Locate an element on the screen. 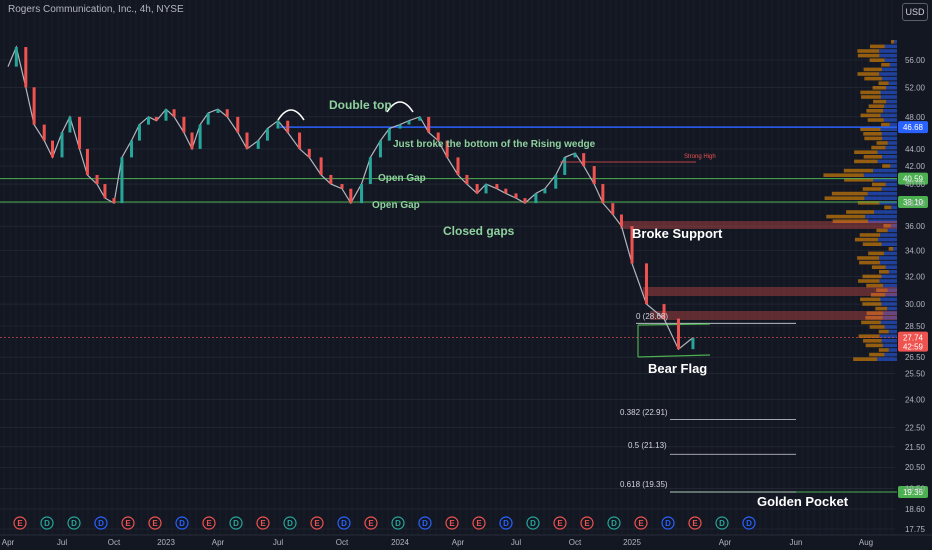  y-tick-label: 28.50 is located at coordinates (915, 326).